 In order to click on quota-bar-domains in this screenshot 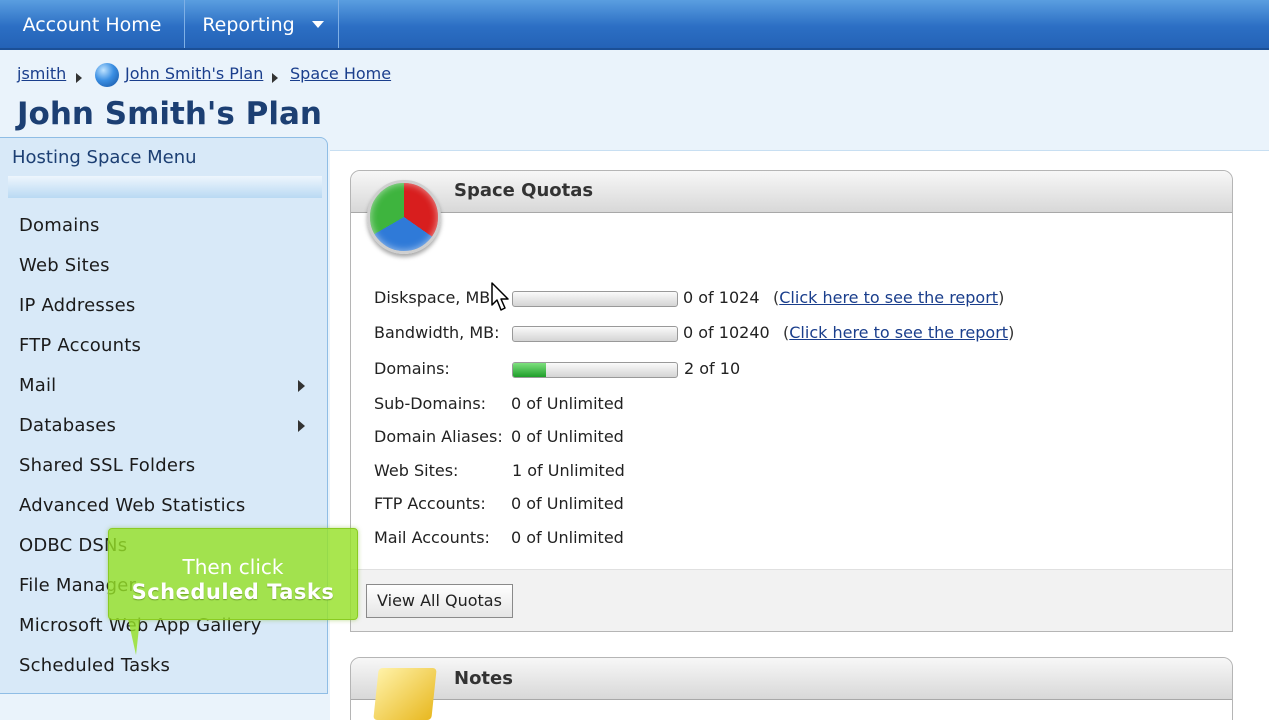, I will do `click(595, 370)`.